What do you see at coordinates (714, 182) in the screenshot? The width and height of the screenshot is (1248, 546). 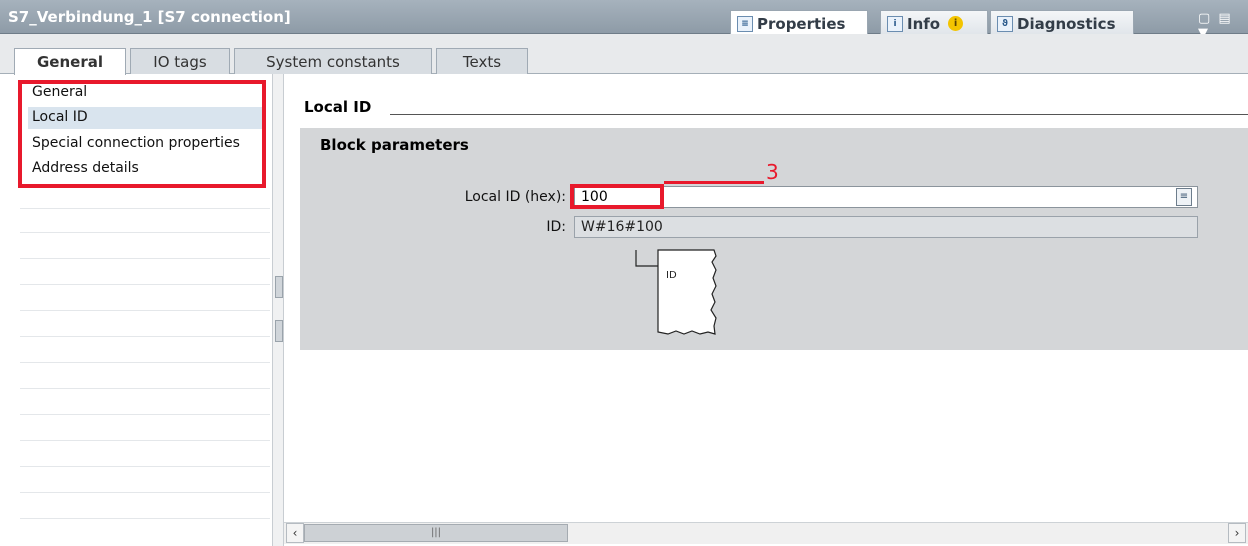 I see `callout-line` at bounding box center [714, 182].